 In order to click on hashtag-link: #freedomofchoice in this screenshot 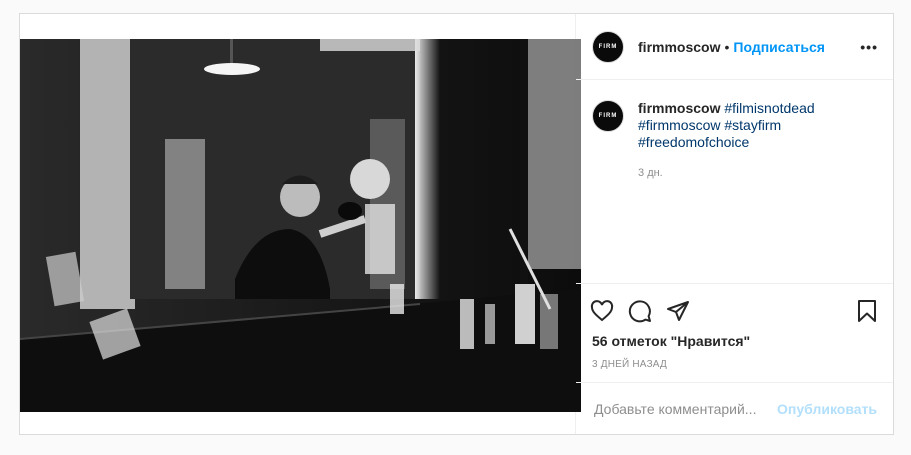, I will do `click(693, 142)`.